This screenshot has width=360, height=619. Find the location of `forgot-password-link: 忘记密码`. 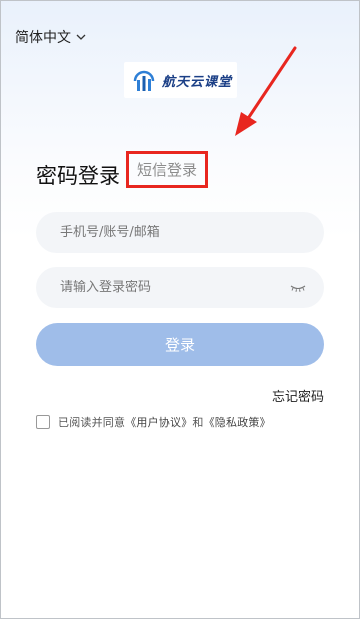

forgot-password-link: 忘记密码 is located at coordinates (298, 395).